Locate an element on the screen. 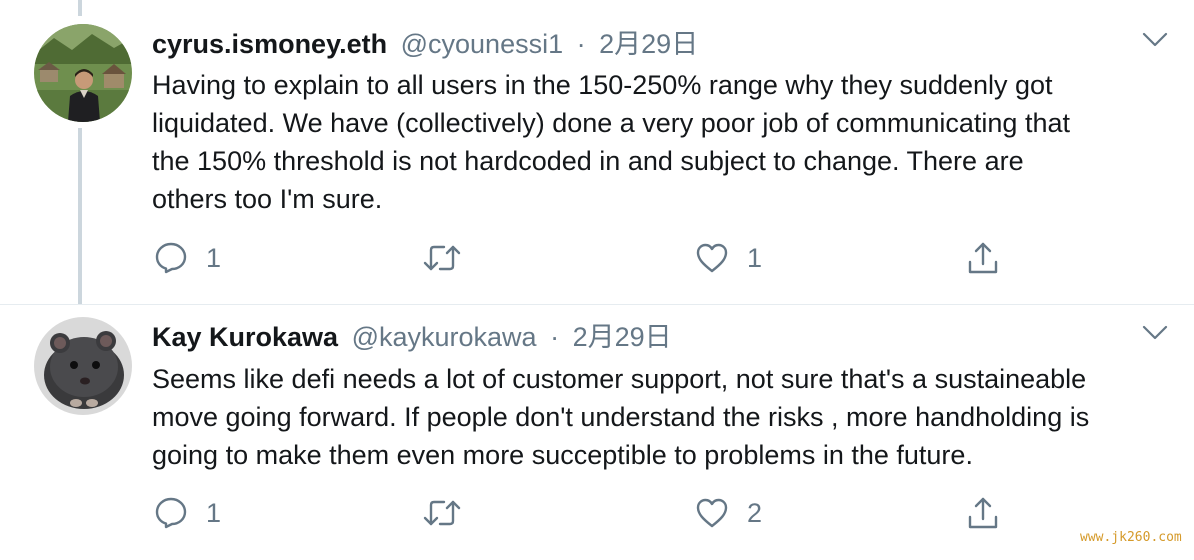 Image resolution: width=1194 pixels, height=560 pixels. avatar-kay is located at coordinates (83, 366).